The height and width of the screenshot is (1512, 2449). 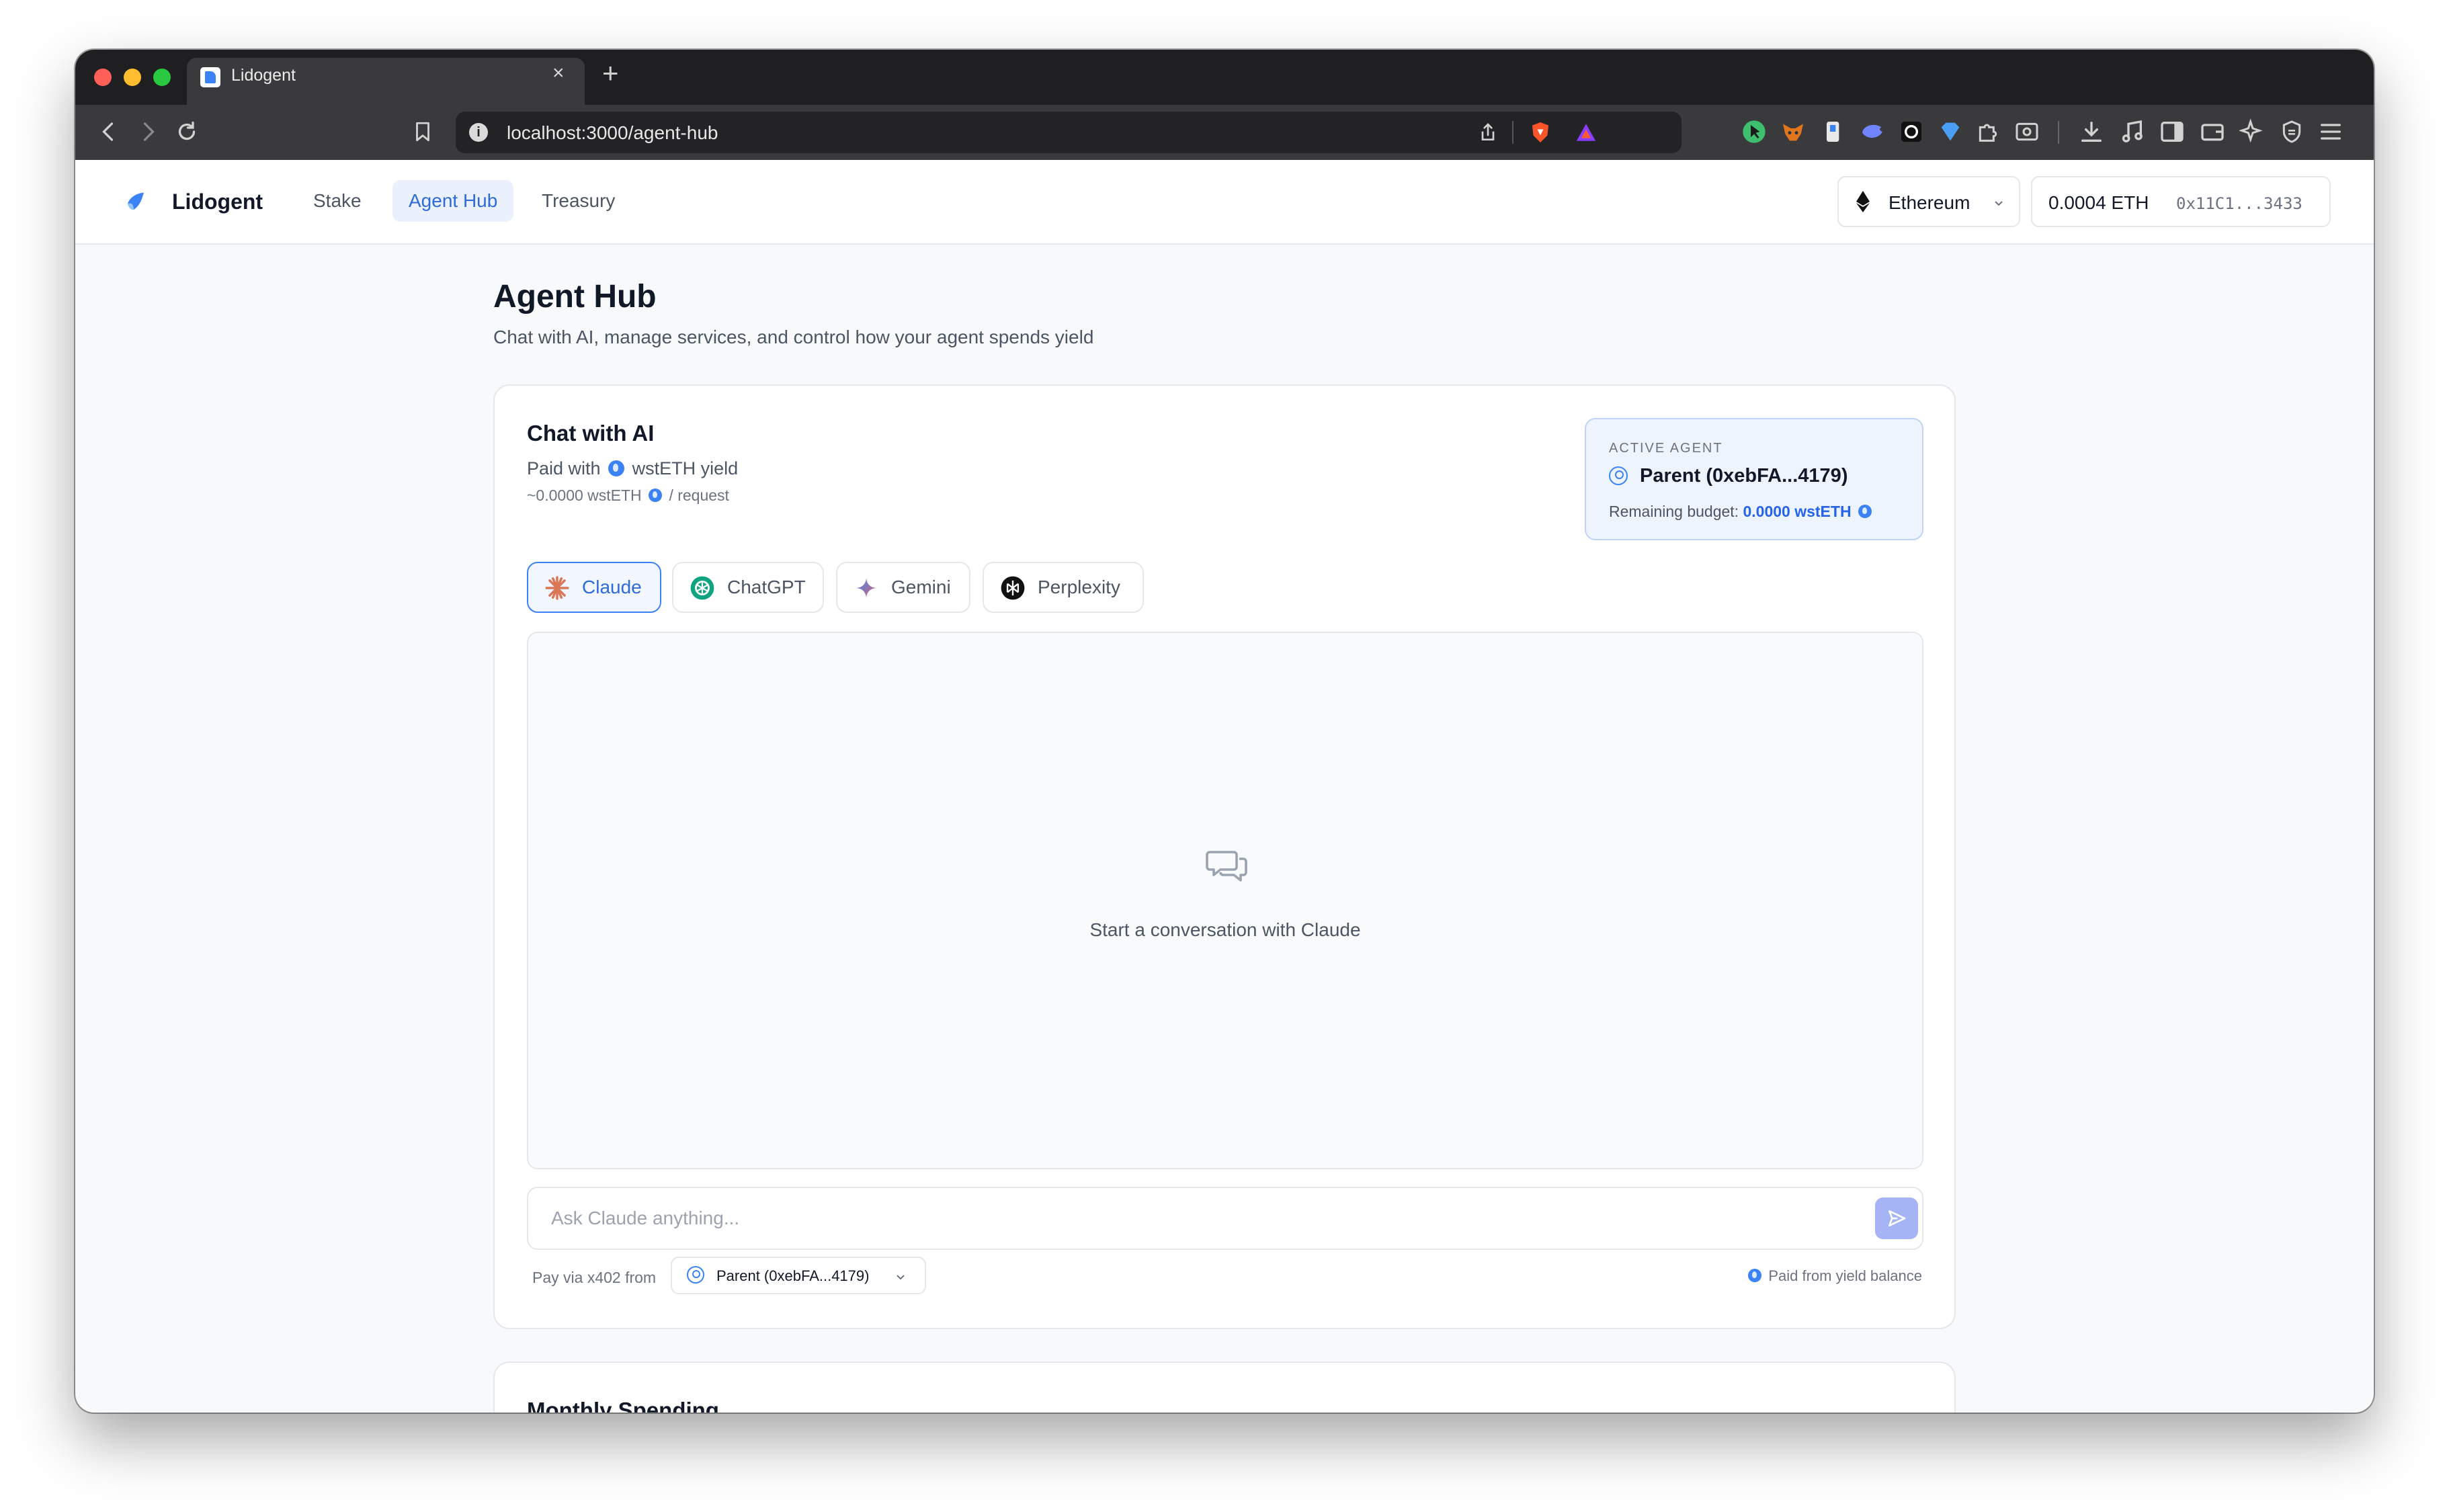 What do you see at coordinates (578, 201) in the screenshot?
I see `nav-treasury: Treasury` at bounding box center [578, 201].